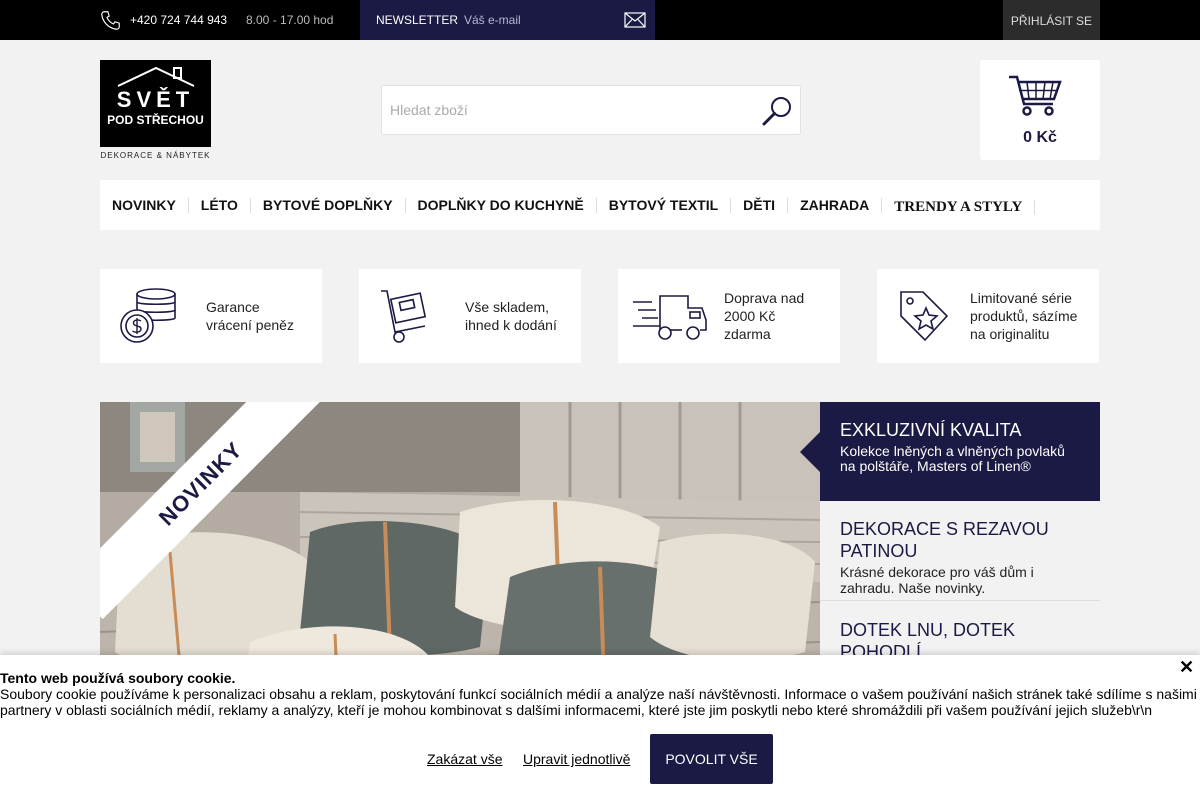 The image size is (1200, 800). I want to click on side-panel-title: EXKLUZIVNÍ KVALITA, so click(931, 430).